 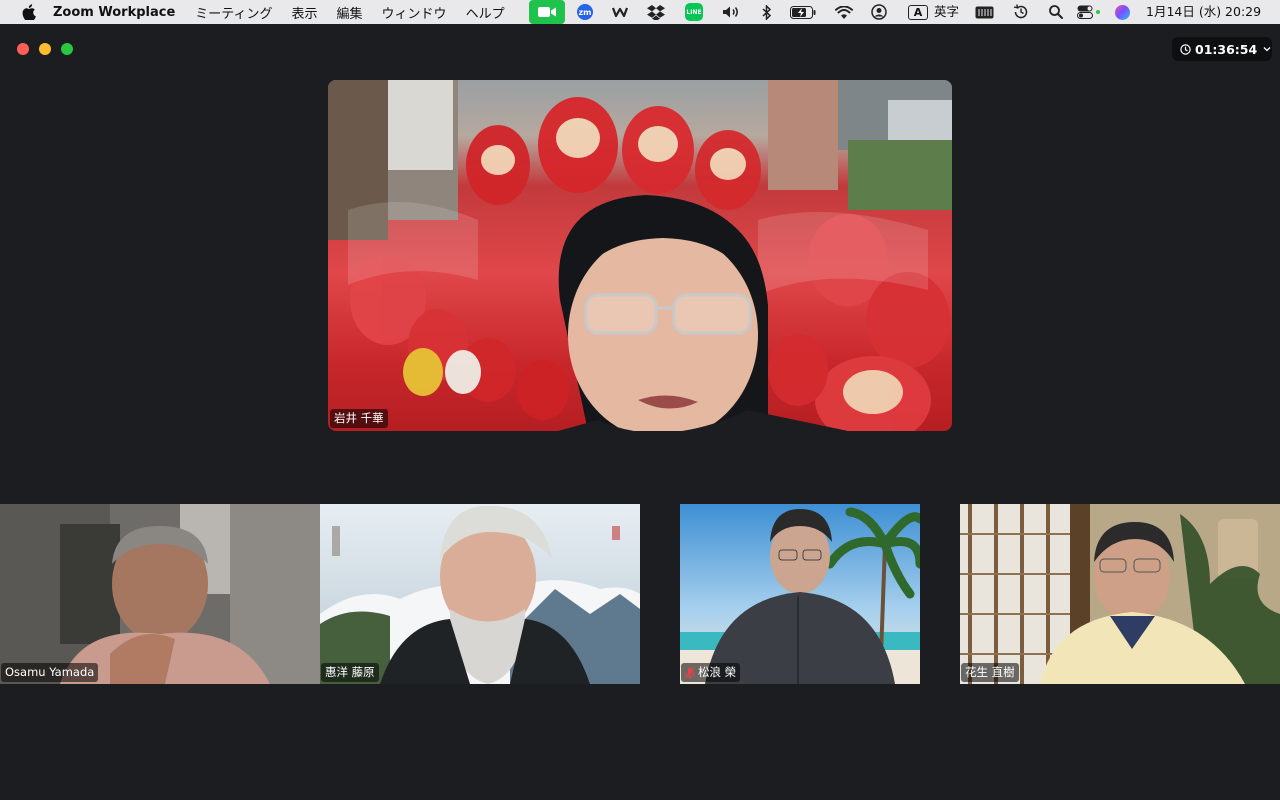 I want to click on participant-name-tag: 惠洋 藤原, so click(x=350, y=672).